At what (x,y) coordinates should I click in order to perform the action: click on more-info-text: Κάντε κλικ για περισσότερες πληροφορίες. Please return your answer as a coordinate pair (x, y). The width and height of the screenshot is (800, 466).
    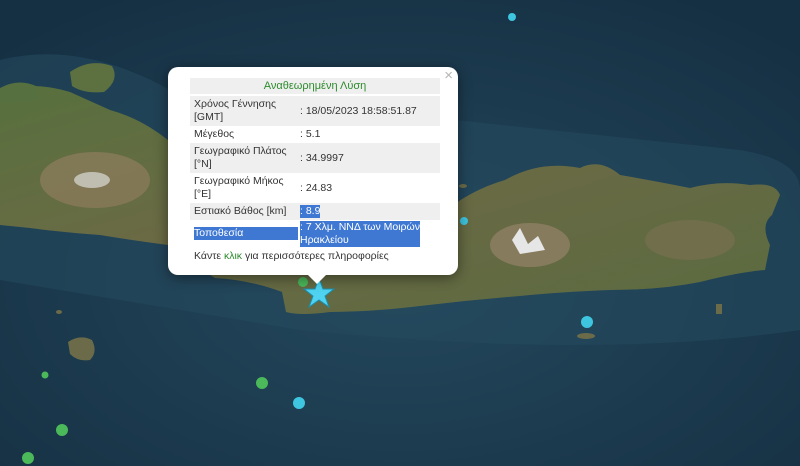
    Looking at the image, I should click on (291, 256).